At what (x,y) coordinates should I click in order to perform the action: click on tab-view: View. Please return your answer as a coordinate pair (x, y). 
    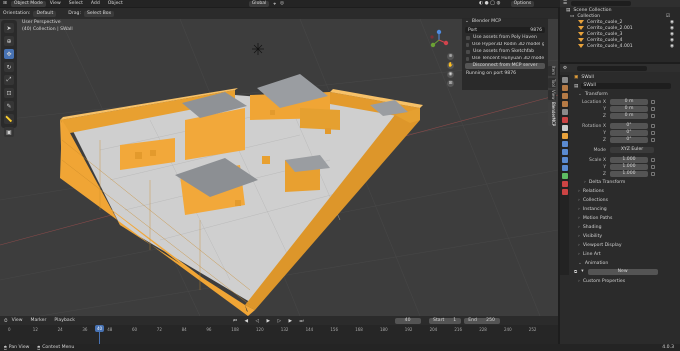
    Looking at the image, I should click on (552, 95).